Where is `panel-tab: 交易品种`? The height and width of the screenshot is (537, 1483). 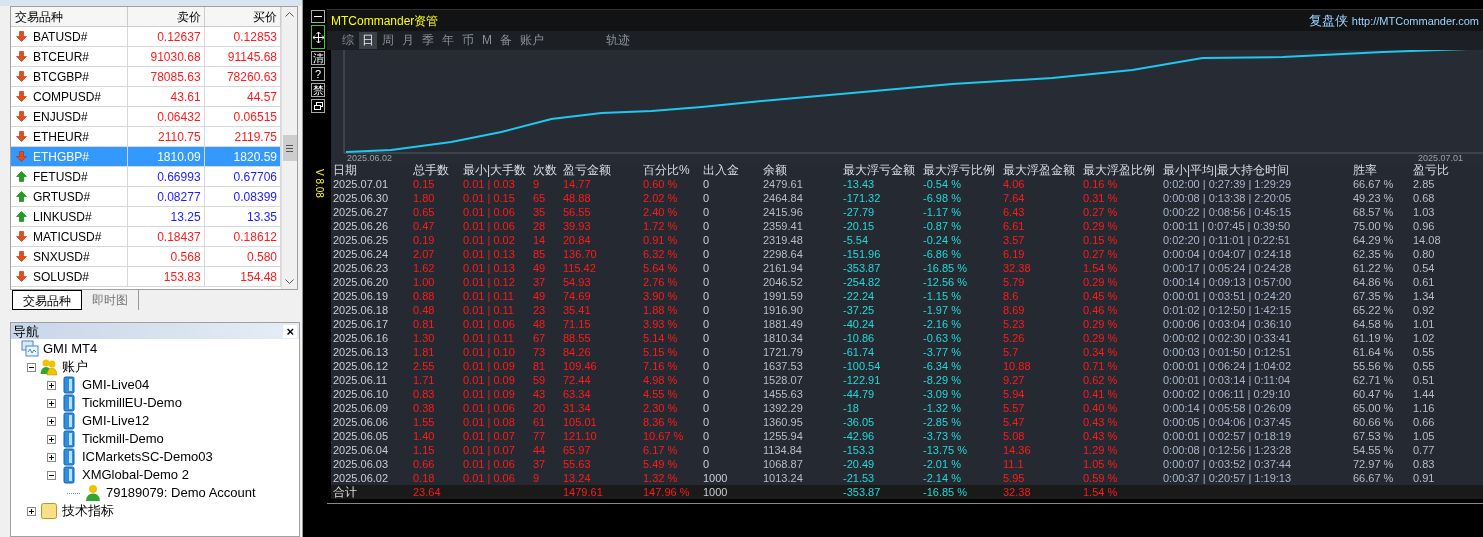 panel-tab: 交易品种 is located at coordinates (47, 300).